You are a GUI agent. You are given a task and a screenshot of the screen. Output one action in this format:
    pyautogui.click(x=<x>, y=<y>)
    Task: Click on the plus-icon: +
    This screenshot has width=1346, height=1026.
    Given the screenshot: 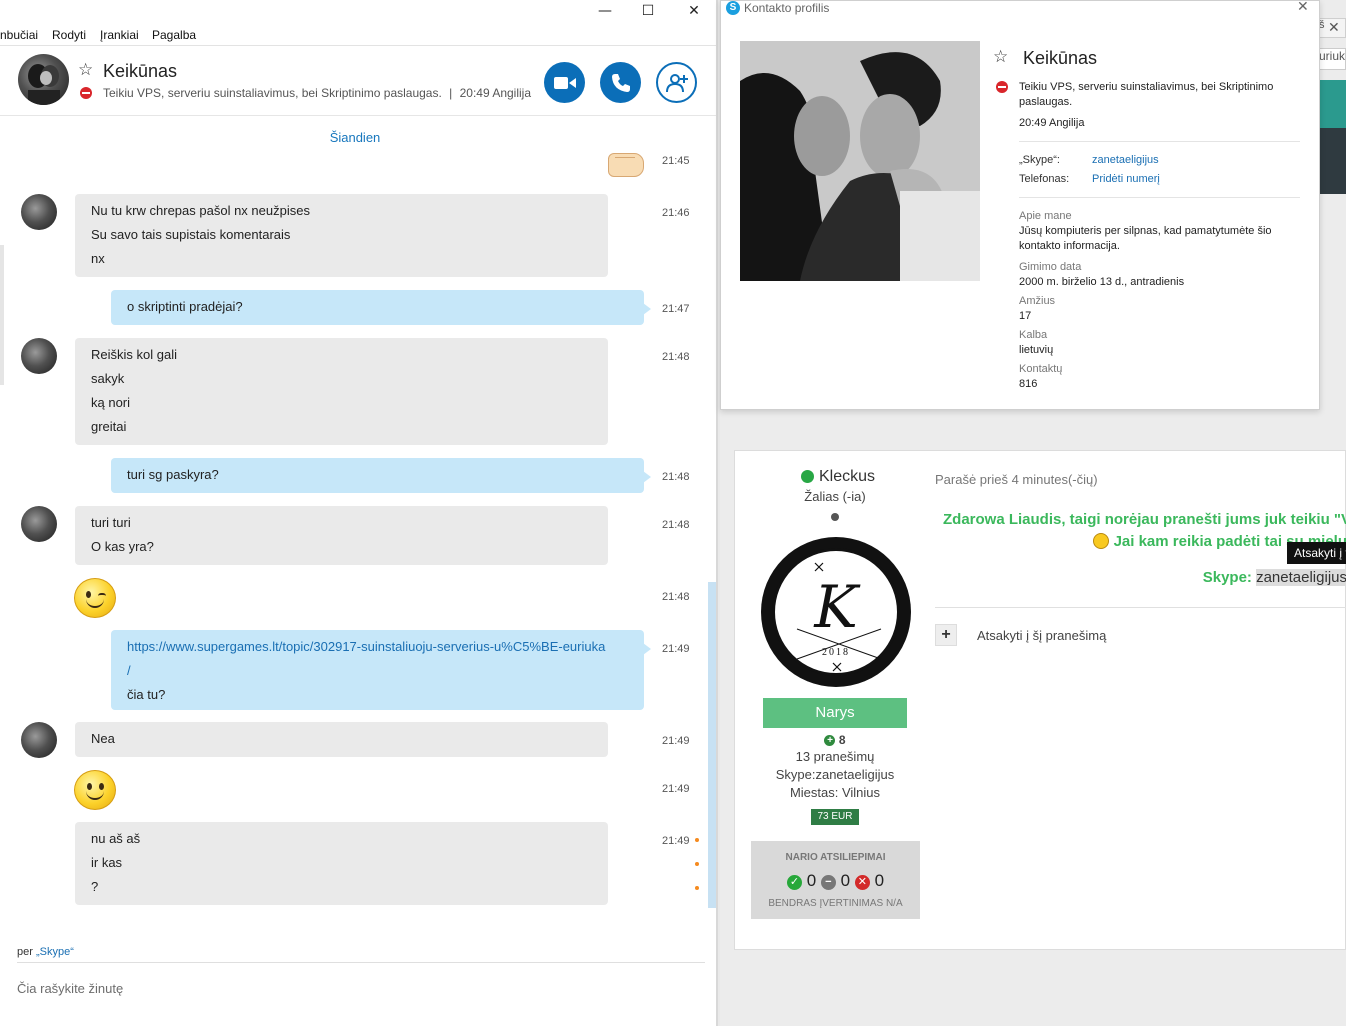 What is the action you would take?
    pyautogui.click(x=830, y=741)
    